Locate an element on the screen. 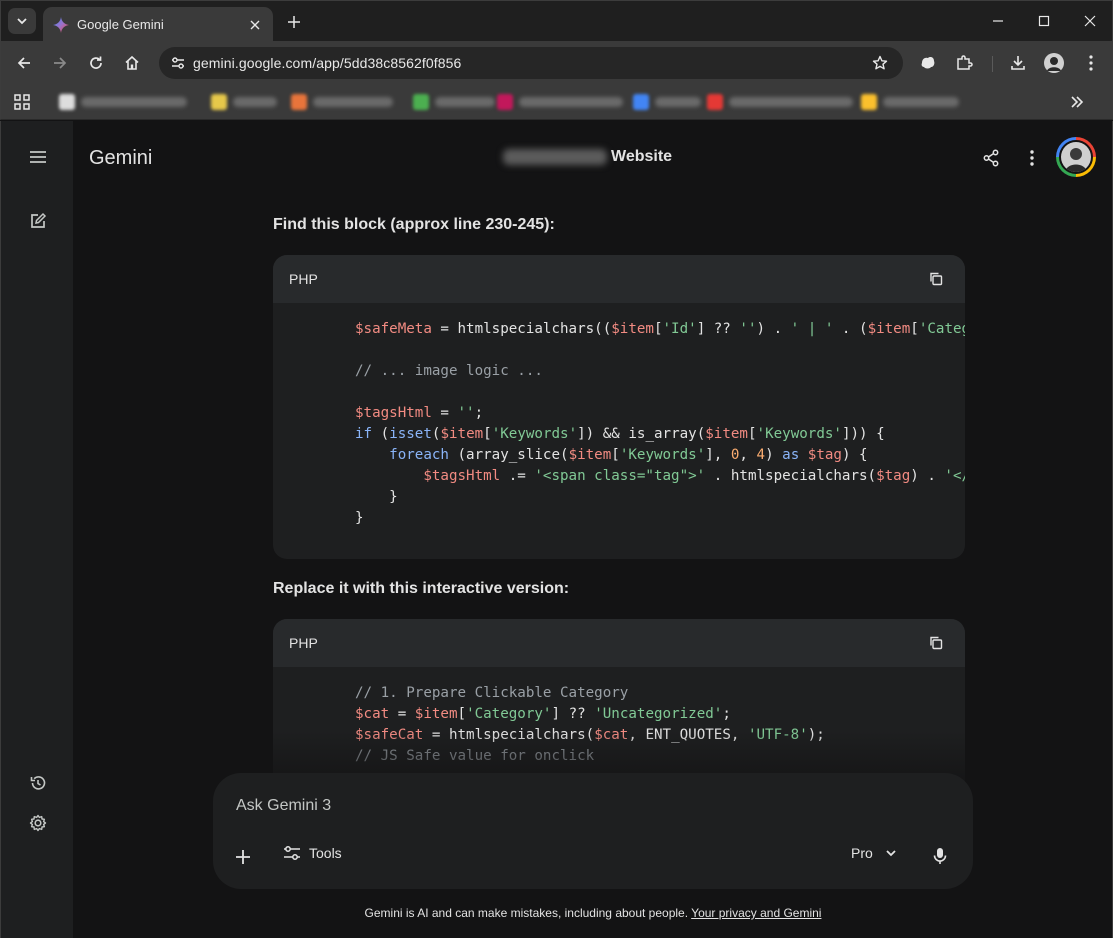  gemini-sparkle-icon is located at coordinates (61, 24).